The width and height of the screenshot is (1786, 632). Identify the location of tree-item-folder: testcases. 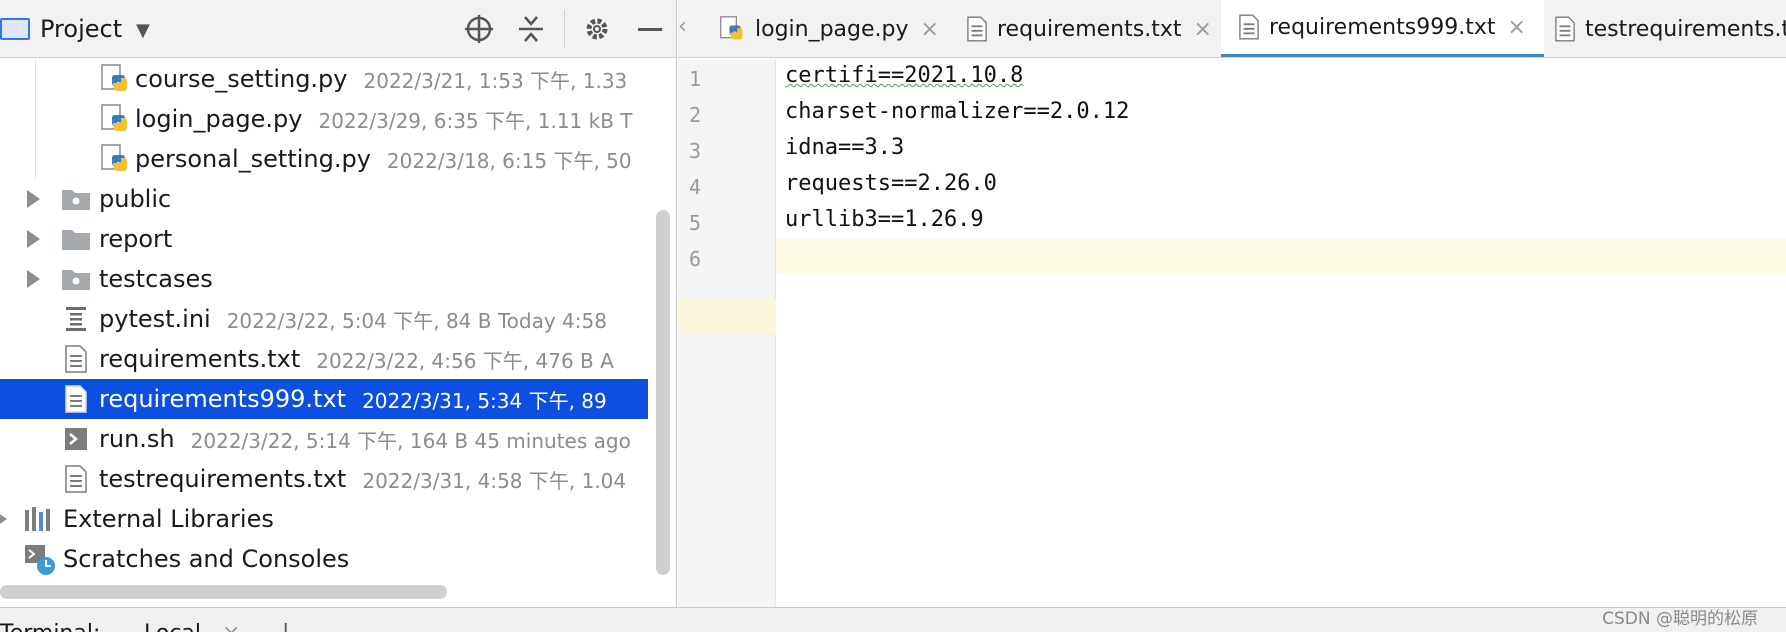
(324, 279).